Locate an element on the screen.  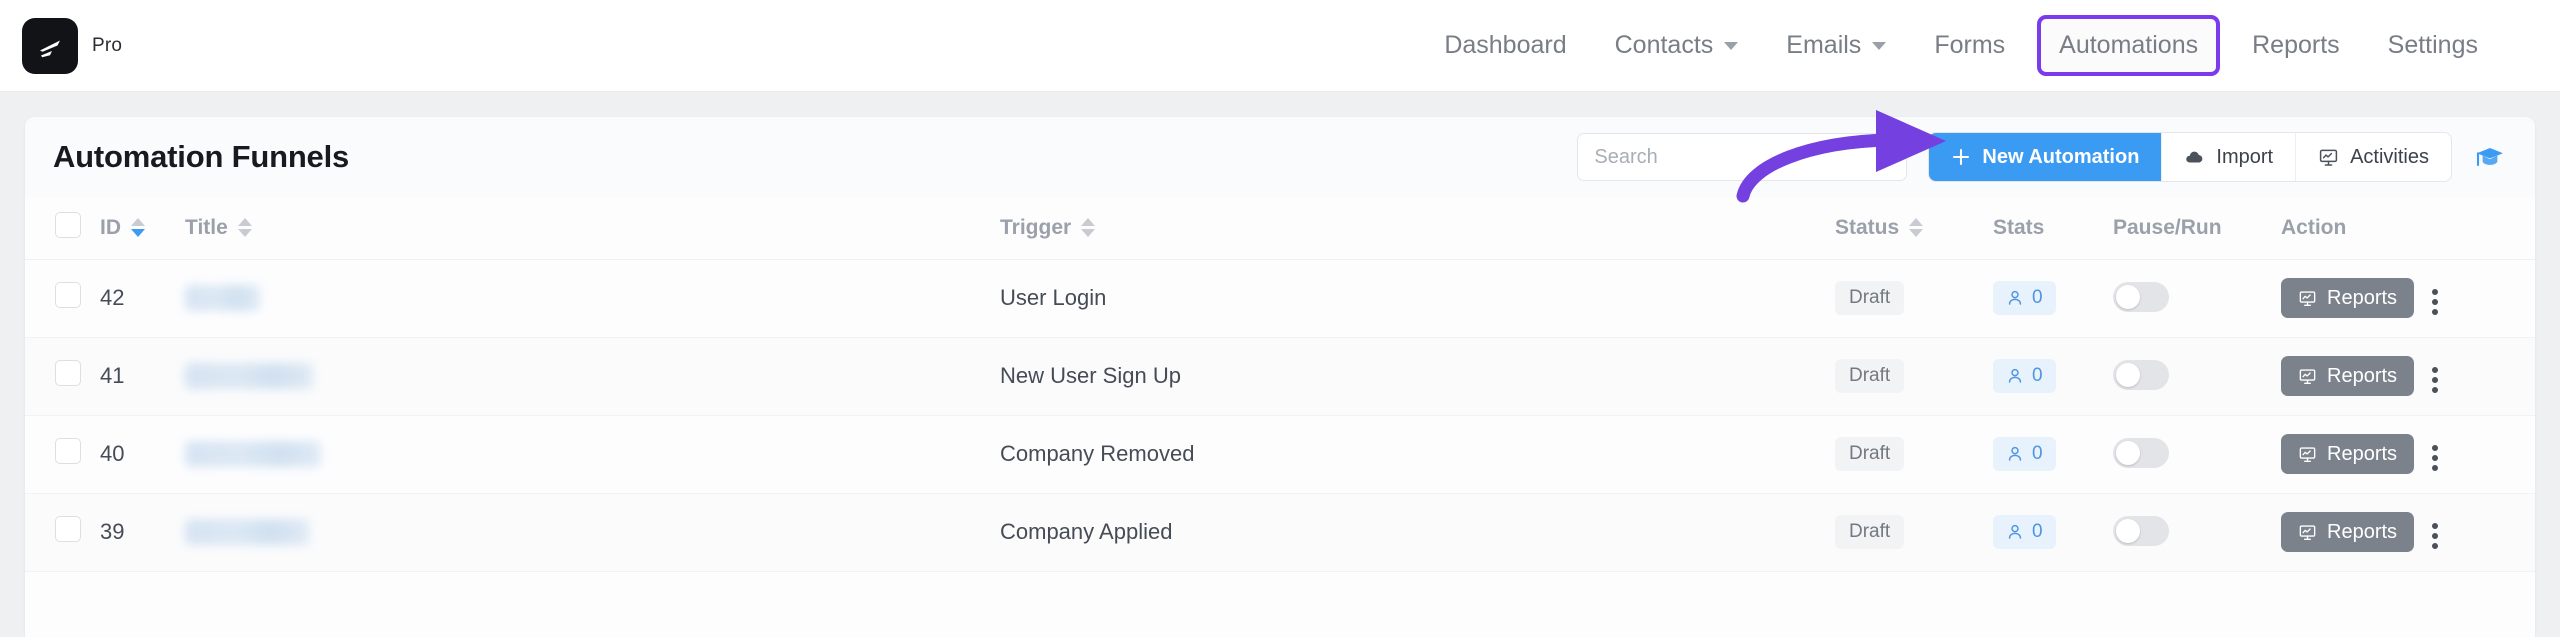
row-title-redacted is located at coordinates (249, 376).